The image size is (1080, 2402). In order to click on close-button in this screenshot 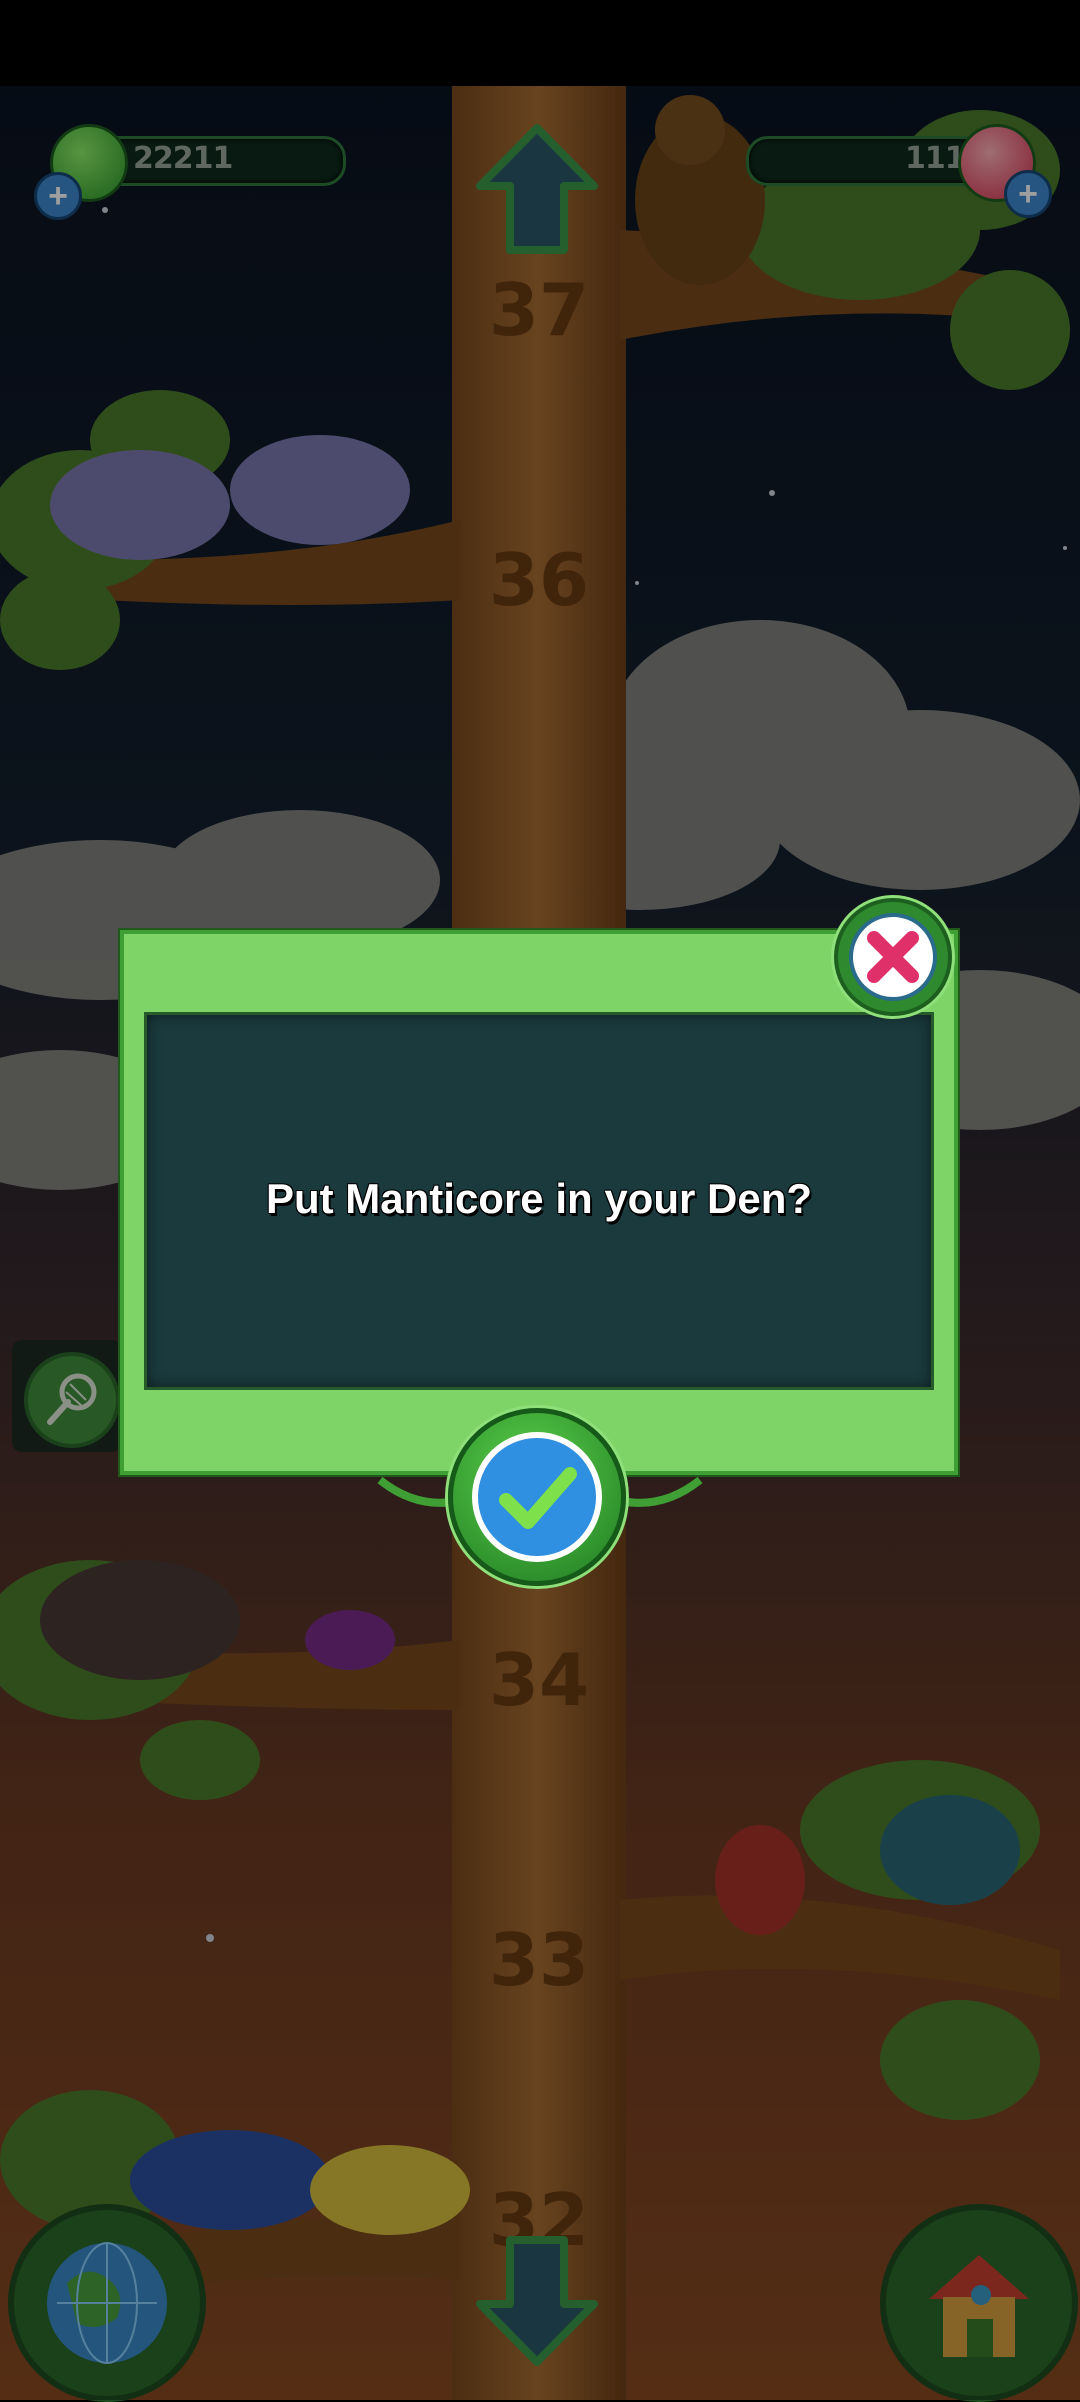, I will do `click(893, 957)`.